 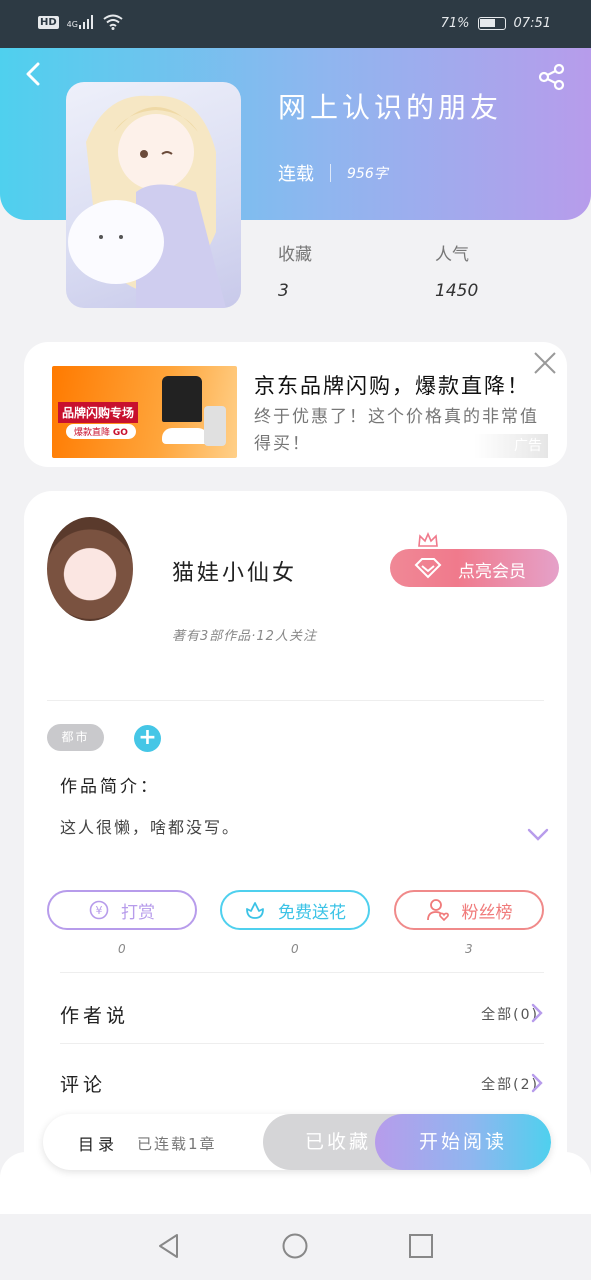 What do you see at coordinates (428, 568) in the screenshot?
I see `diamond-icon` at bounding box center [428, 568].